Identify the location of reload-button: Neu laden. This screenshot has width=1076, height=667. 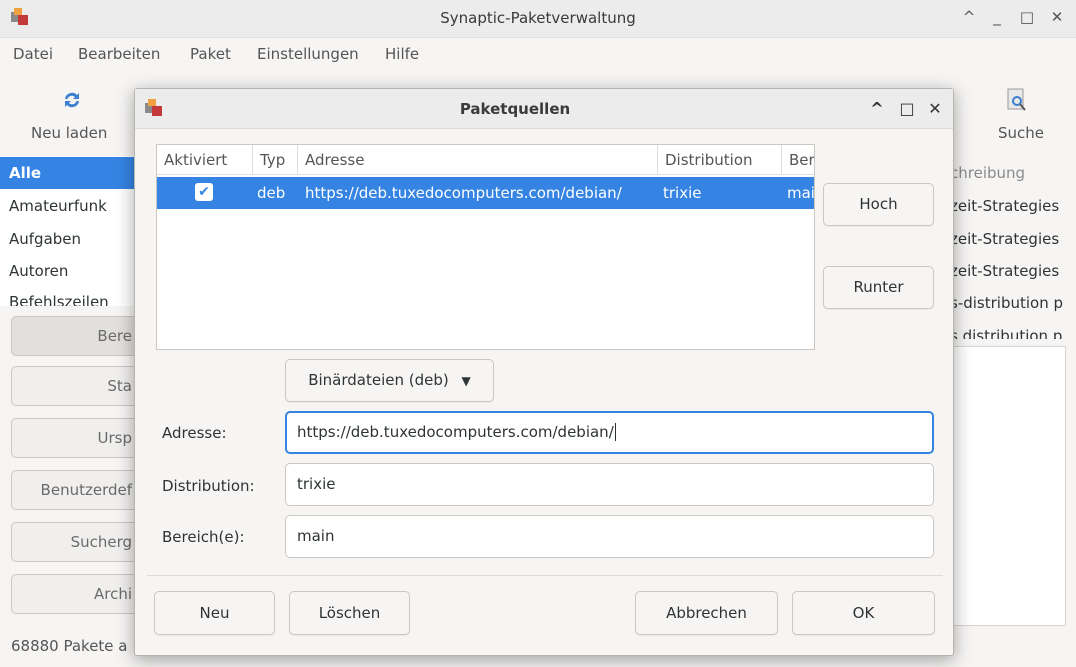
(72, 114).